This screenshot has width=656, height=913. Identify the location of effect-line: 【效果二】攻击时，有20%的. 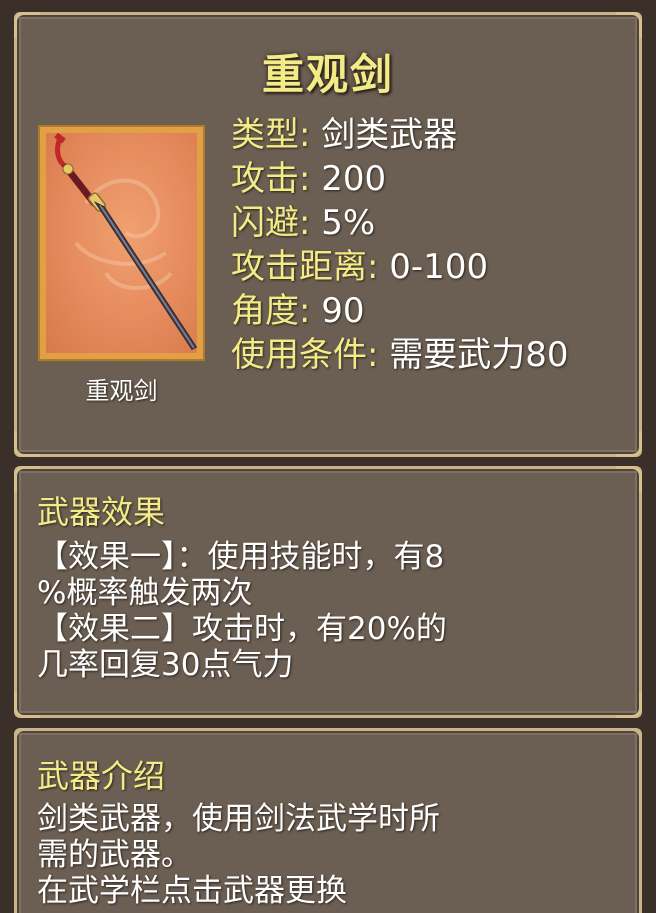
(242, 629).